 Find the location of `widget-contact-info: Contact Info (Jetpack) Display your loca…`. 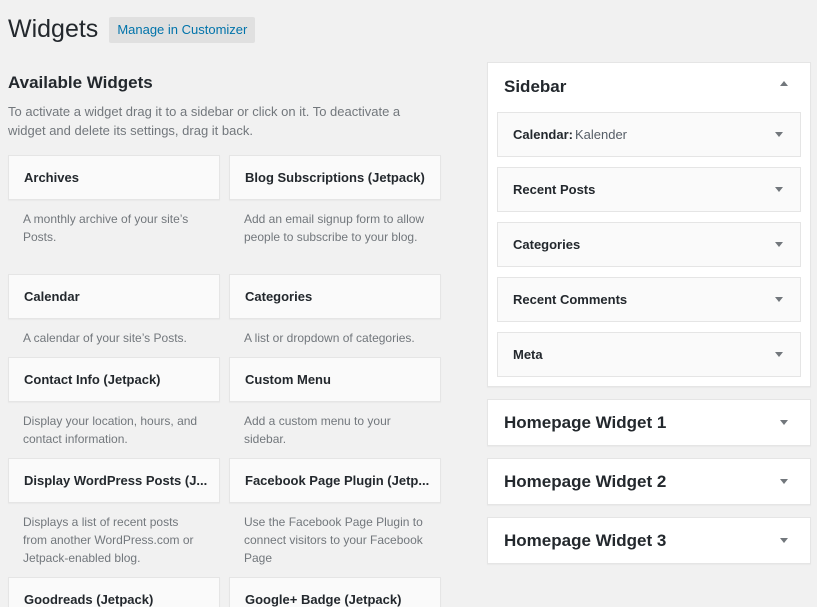

widget-contact-info: Contact Info (Jetpack) Display your loca… is located at coordinates (114, 407).